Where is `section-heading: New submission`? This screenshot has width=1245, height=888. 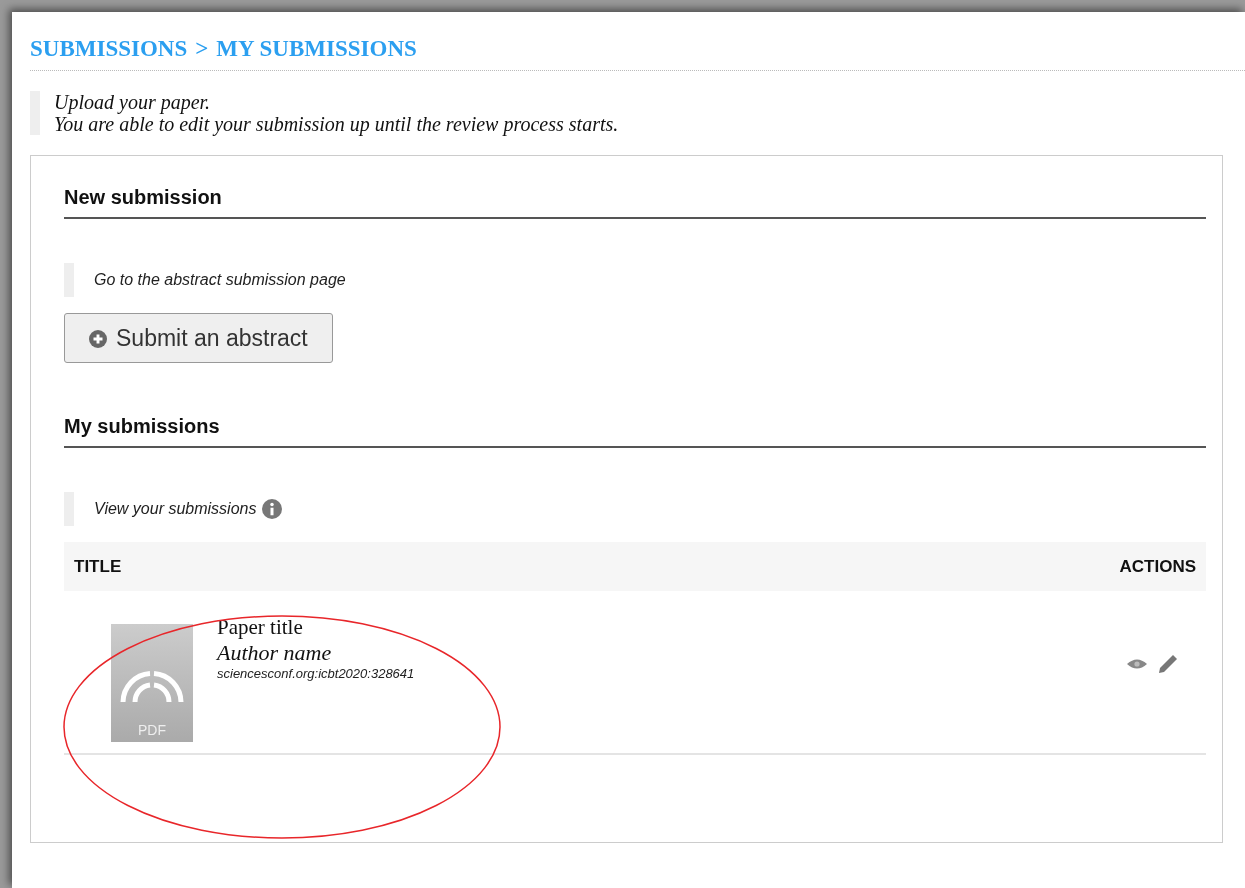 section-heading: New submission is located at coordinates (635, 202).